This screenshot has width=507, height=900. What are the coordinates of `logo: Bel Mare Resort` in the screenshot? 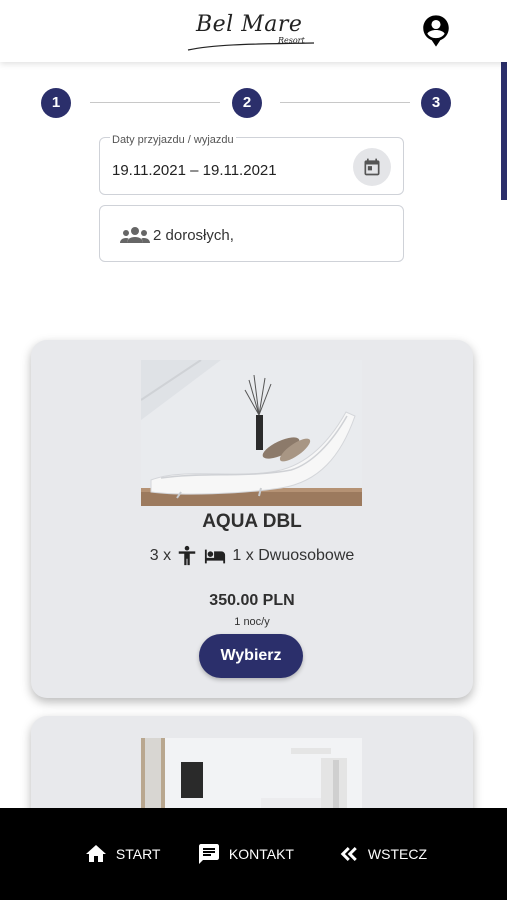 It's located at (251, 32).